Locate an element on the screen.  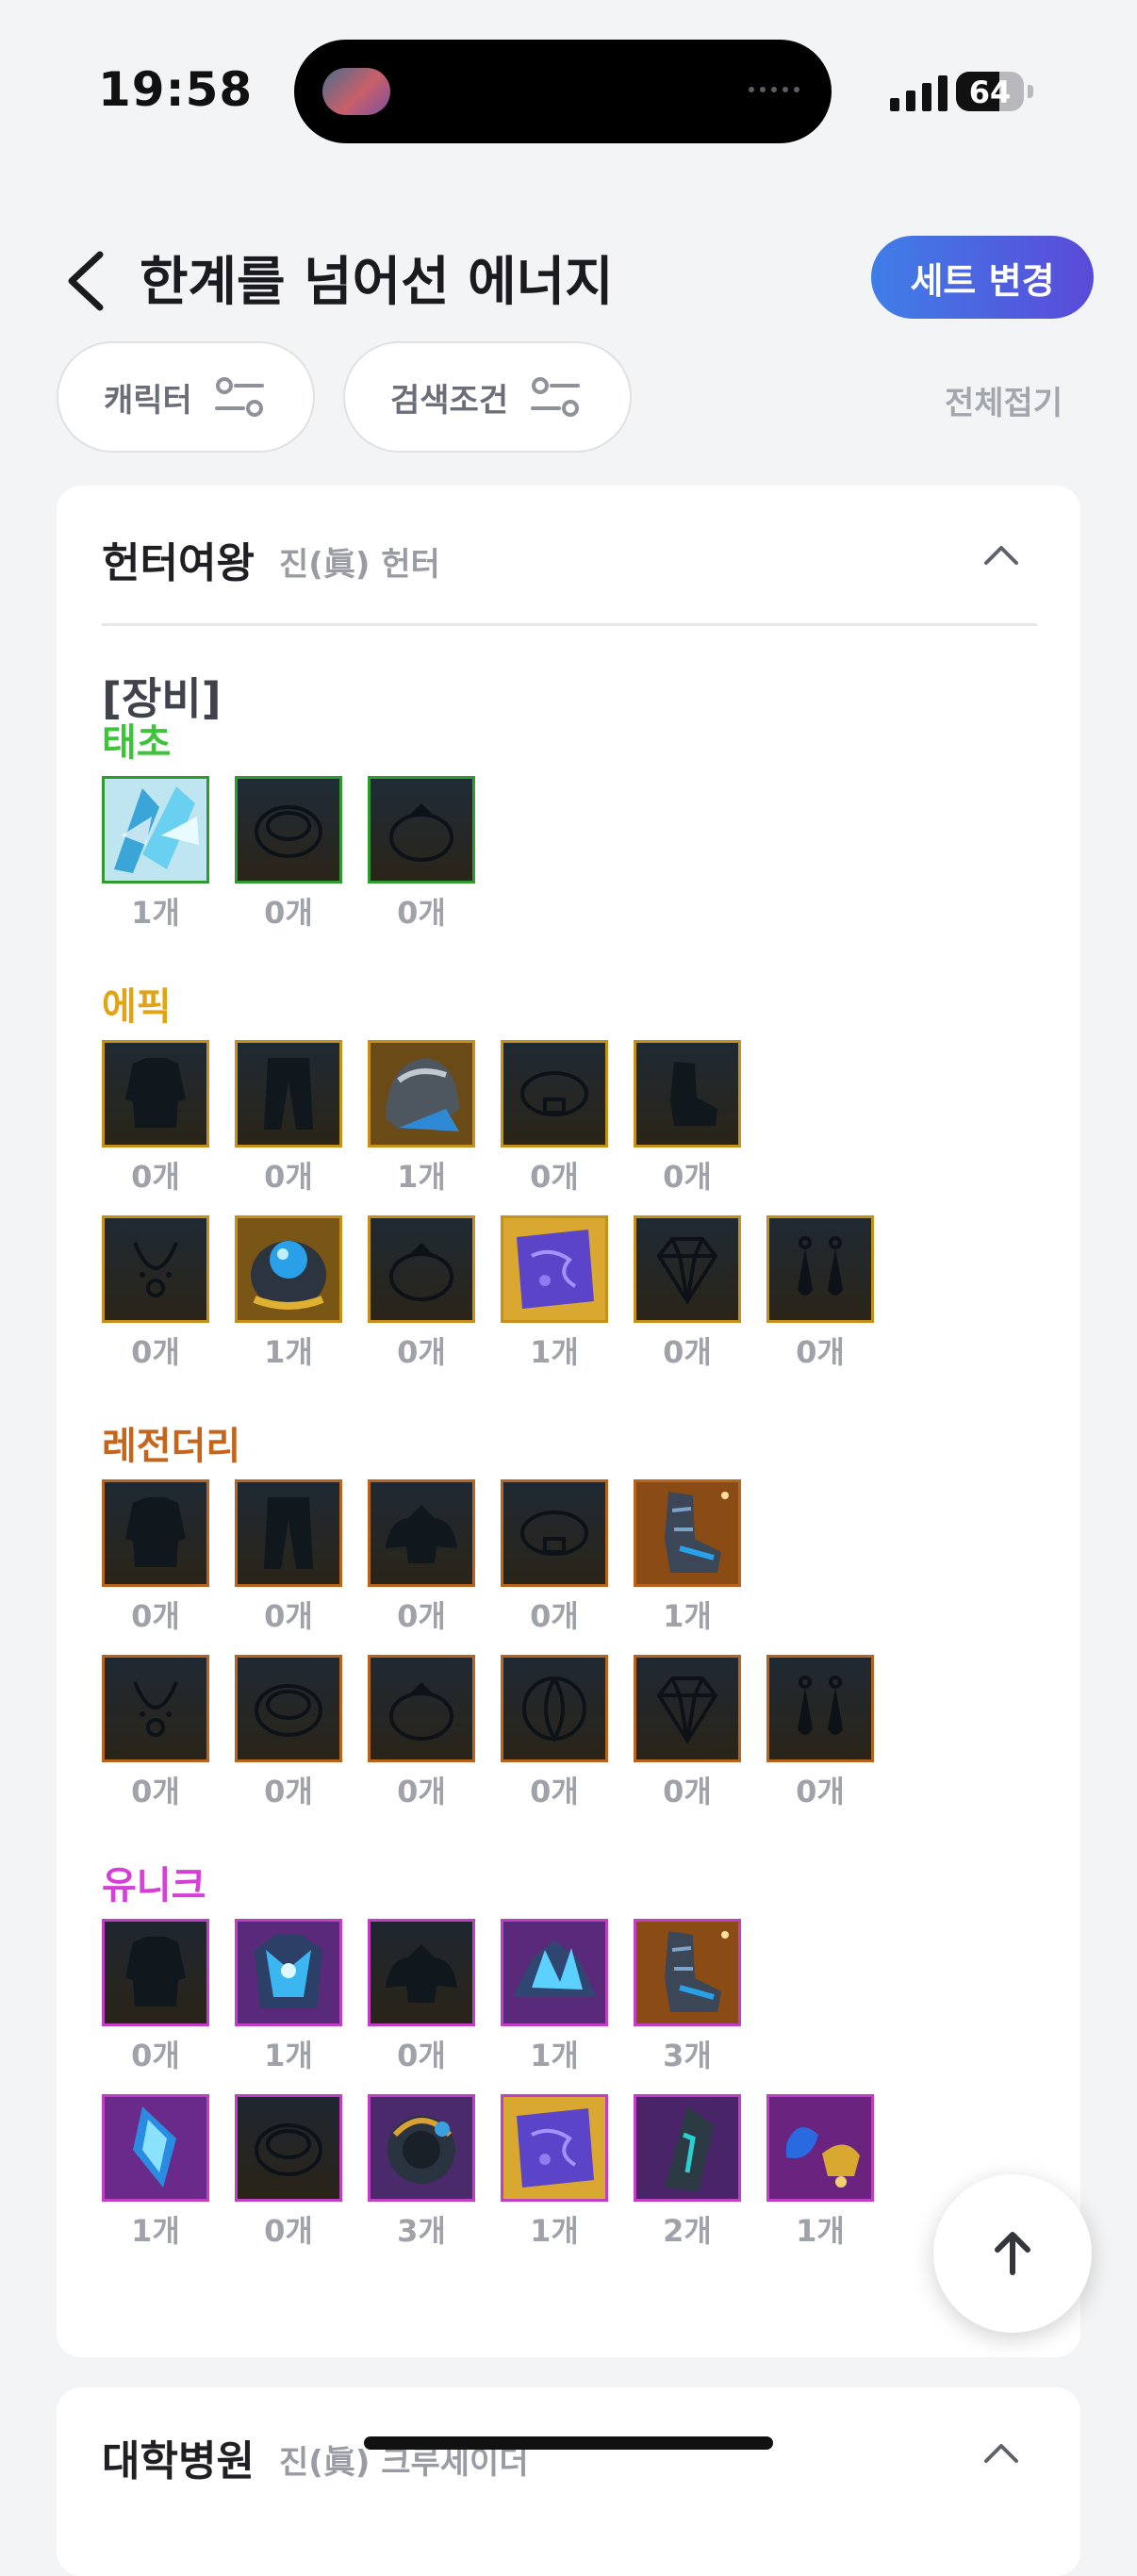
crystal-necklace-icon is located at coordinates (155, 2148).